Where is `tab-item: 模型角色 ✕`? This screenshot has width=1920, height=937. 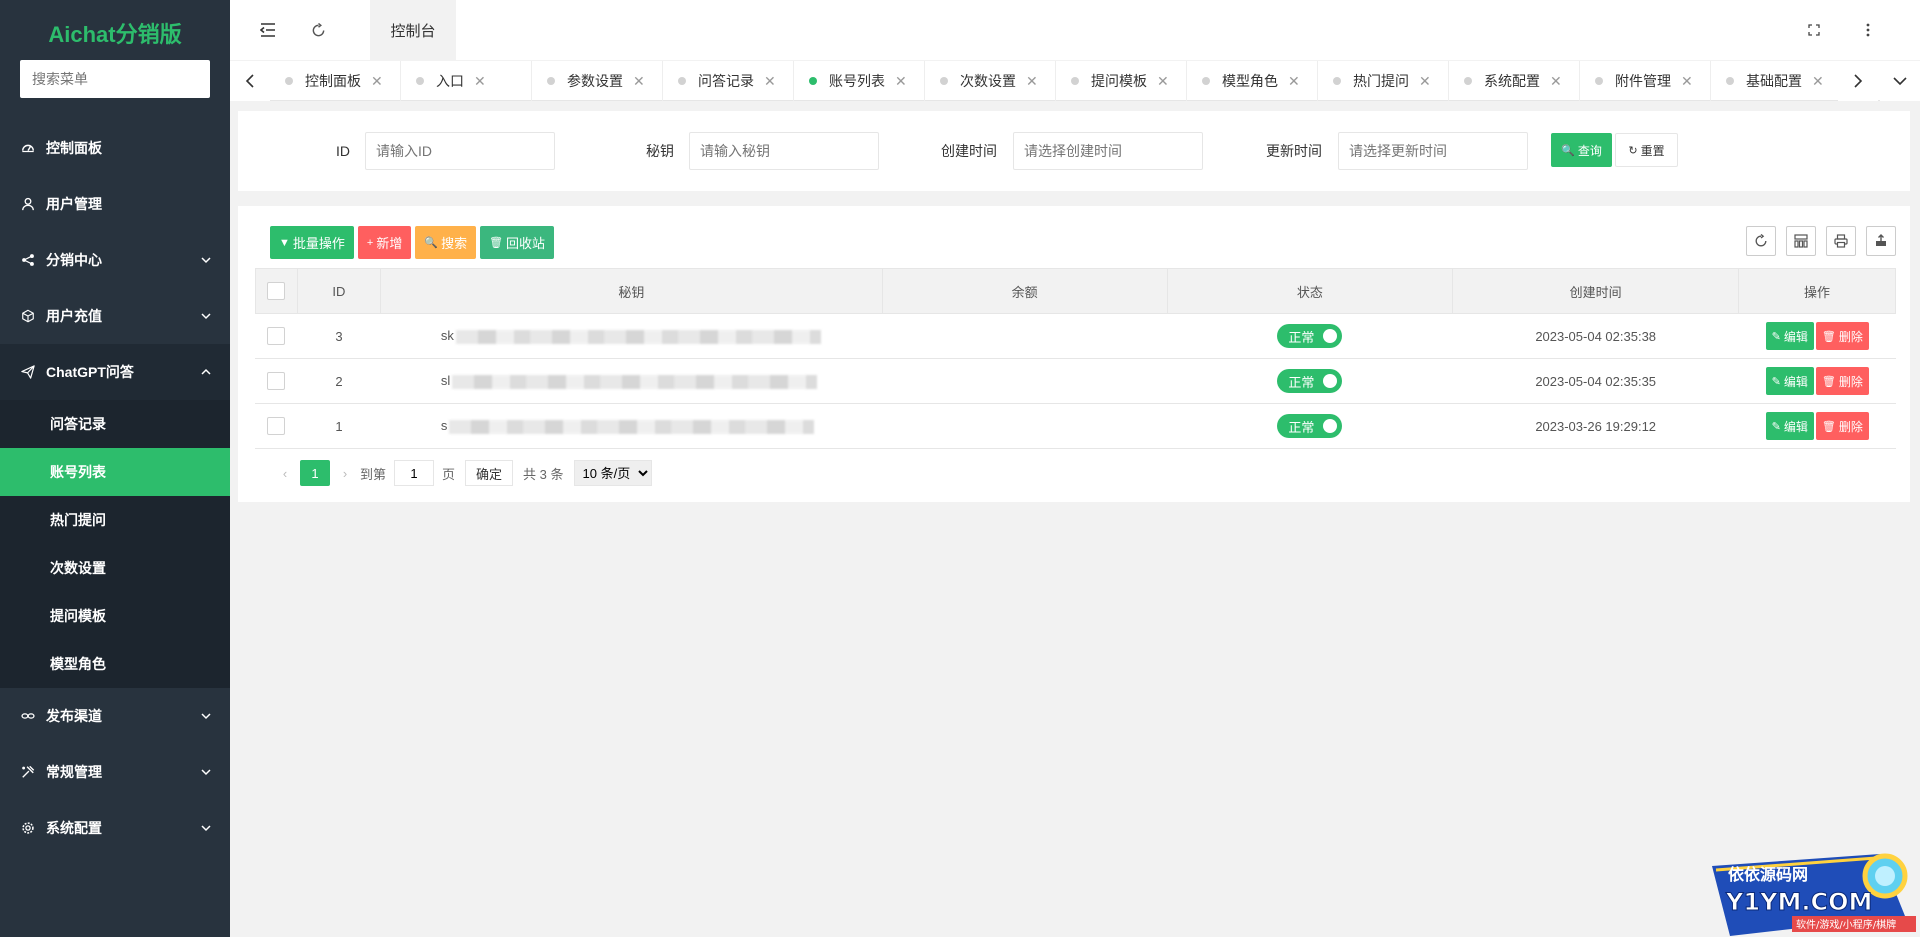 tab-item: 模型角色 ✕ is located at coordinates (1252, 81).